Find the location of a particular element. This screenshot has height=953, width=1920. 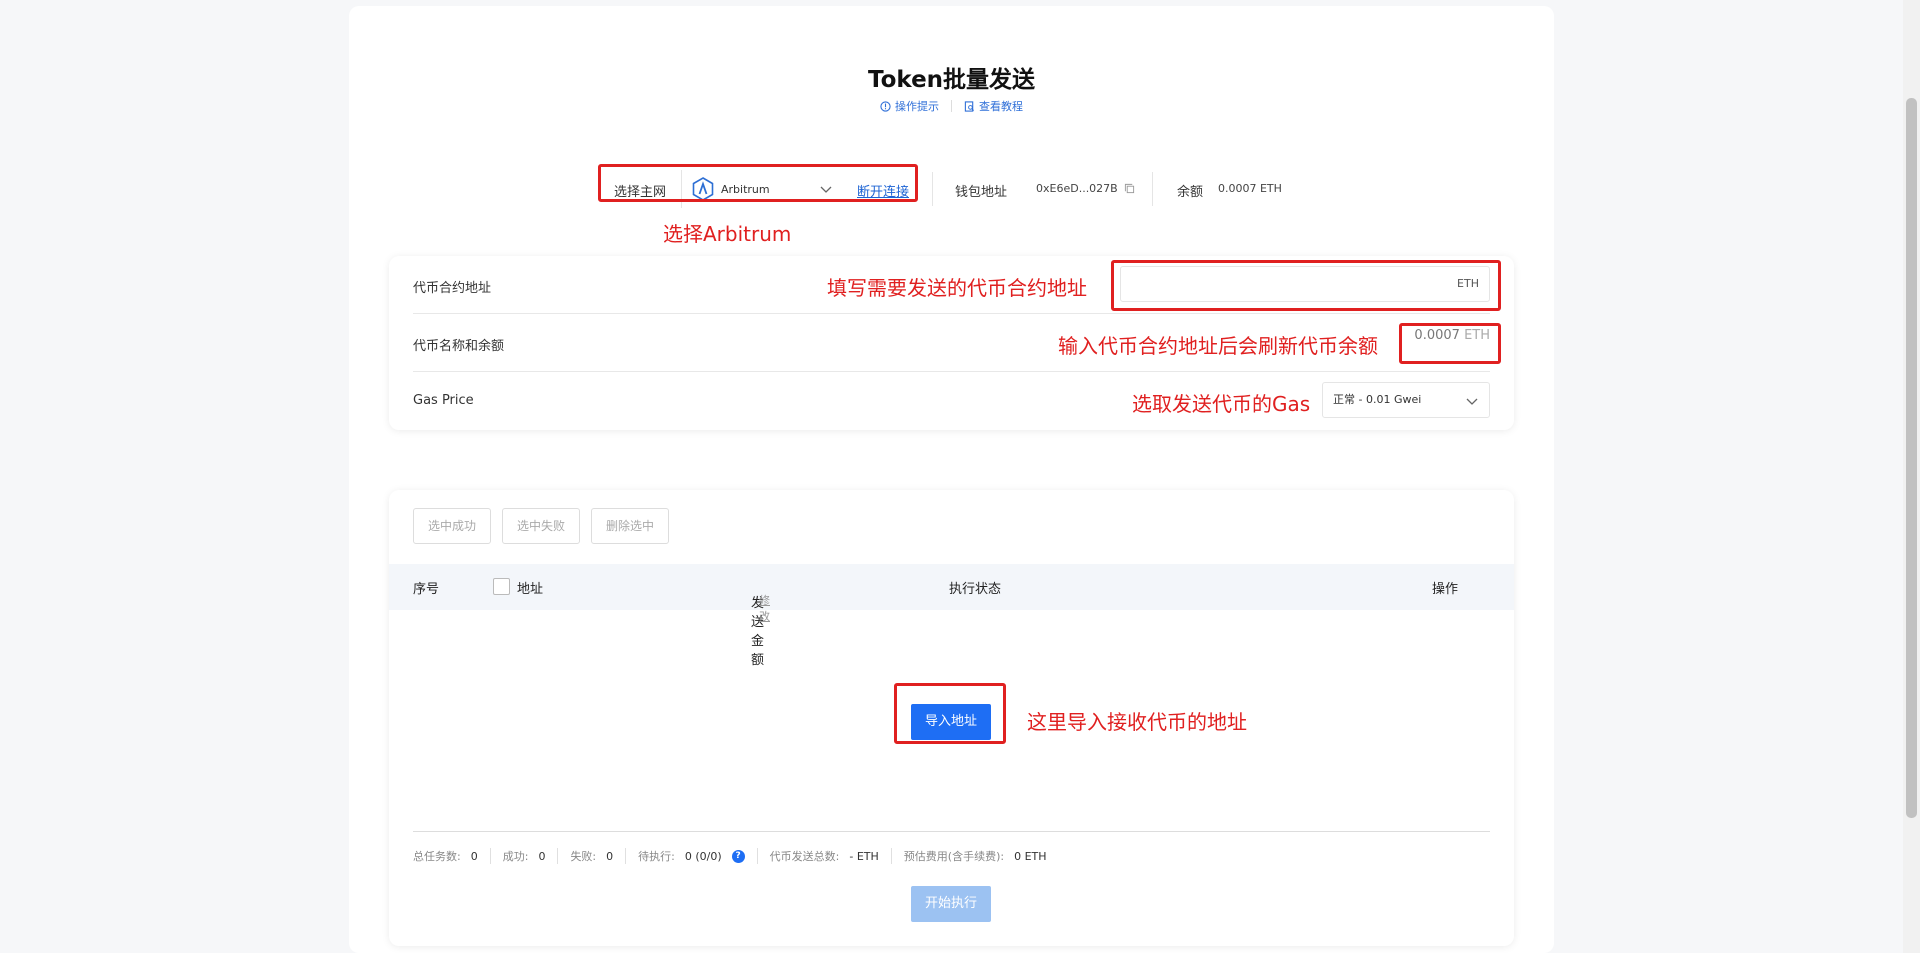

table-header: 序号 地址 发送金额 修改 执行状态 操作 is located at coordinates (951, 616).